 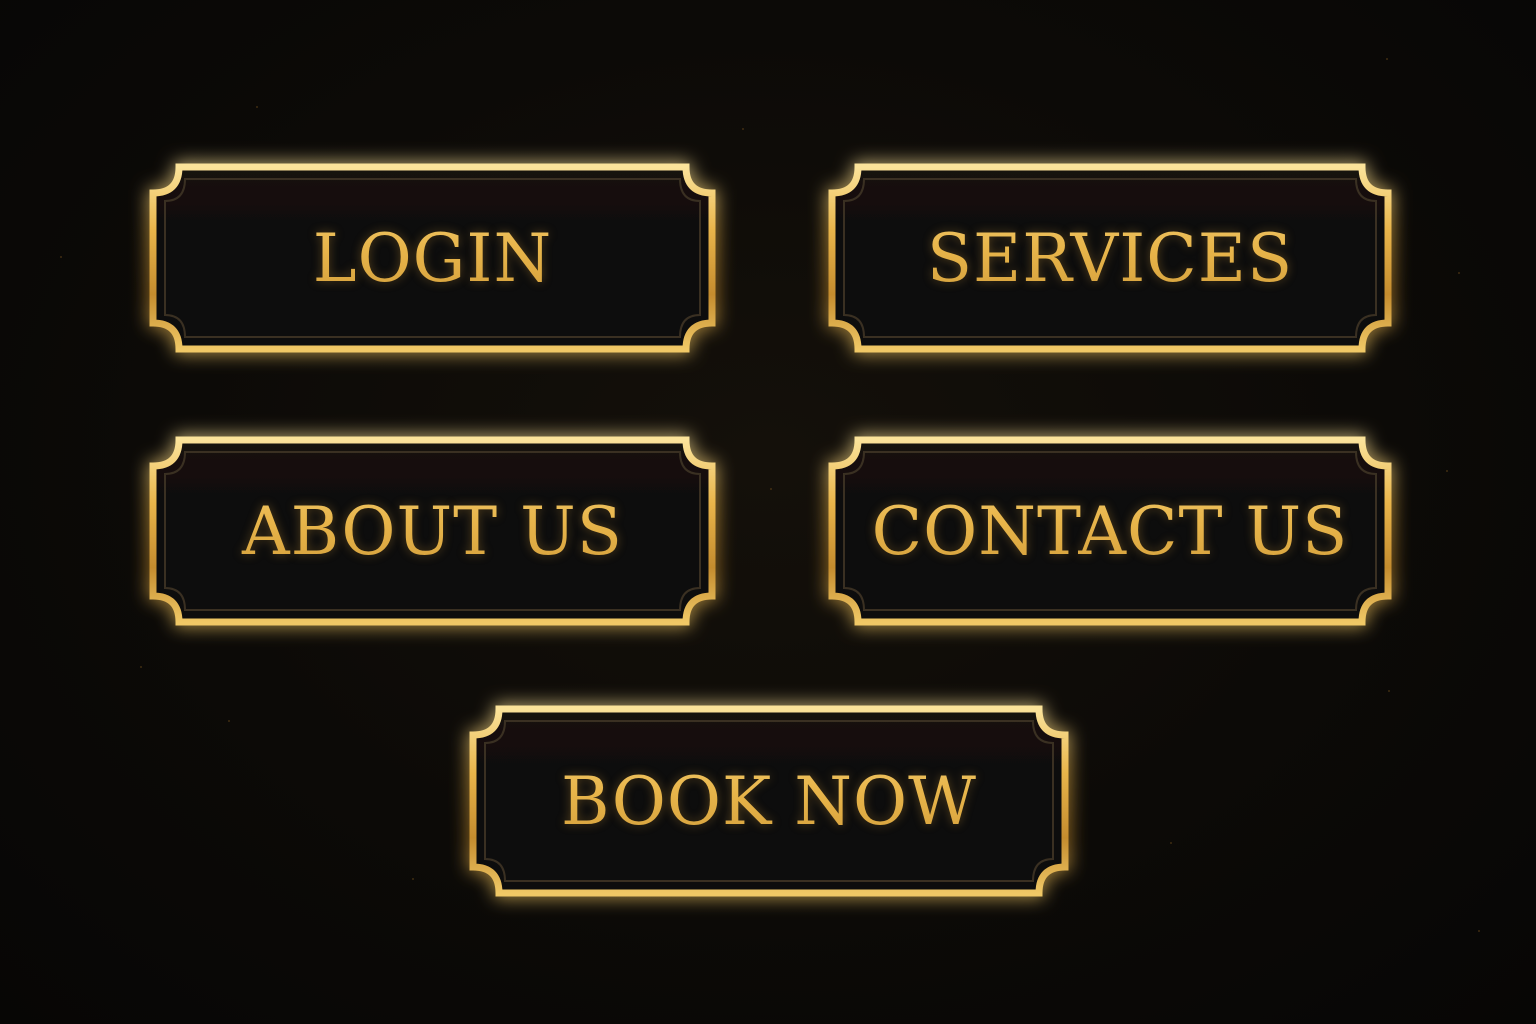 I want to click on book-now-button: BOOK NOW, so click(x=769, y=801).